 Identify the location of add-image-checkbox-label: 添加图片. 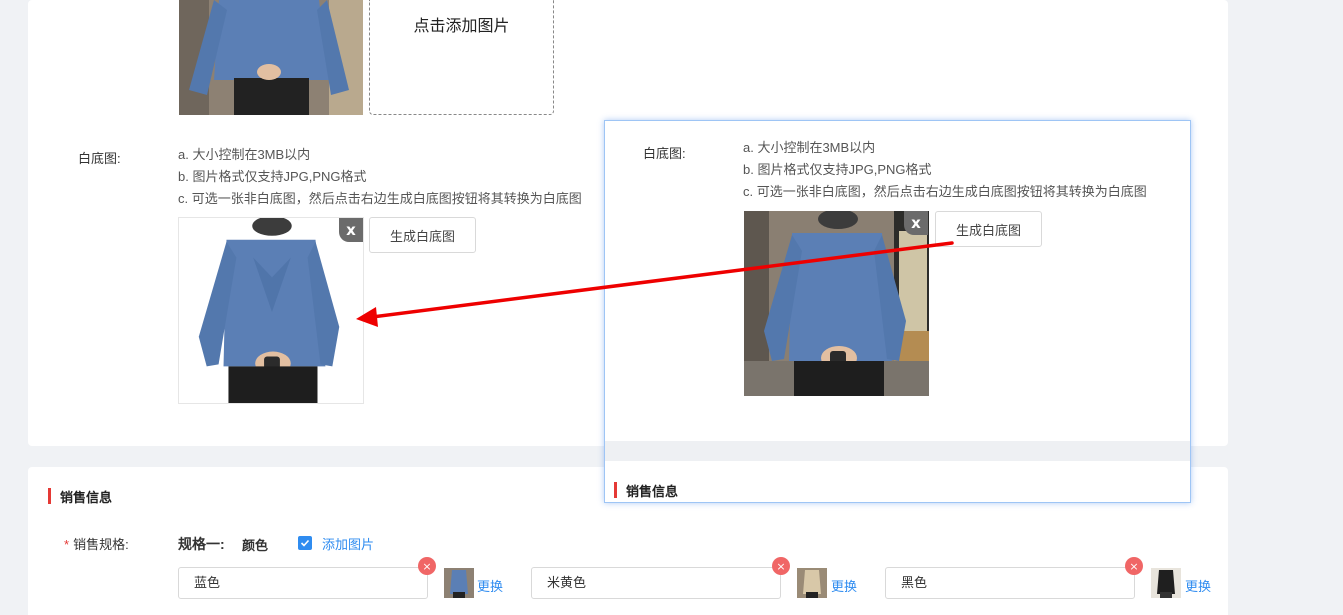
(348, 543).